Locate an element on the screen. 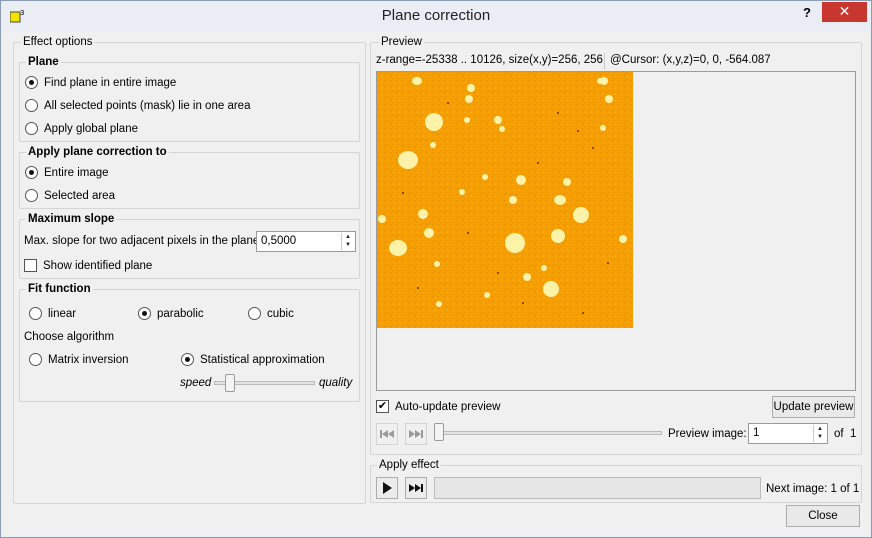  help-button: ? is located at coordinates (807, 14).